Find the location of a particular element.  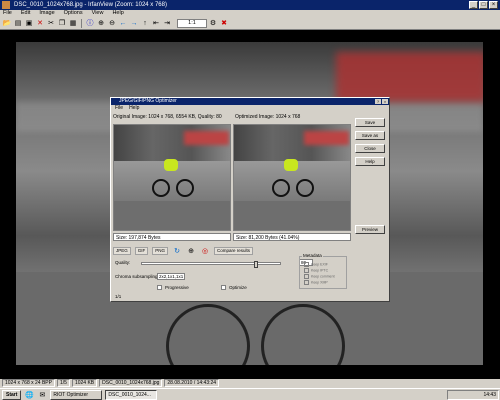

exit-icon: ✖ is located at coordinates (224, 23).